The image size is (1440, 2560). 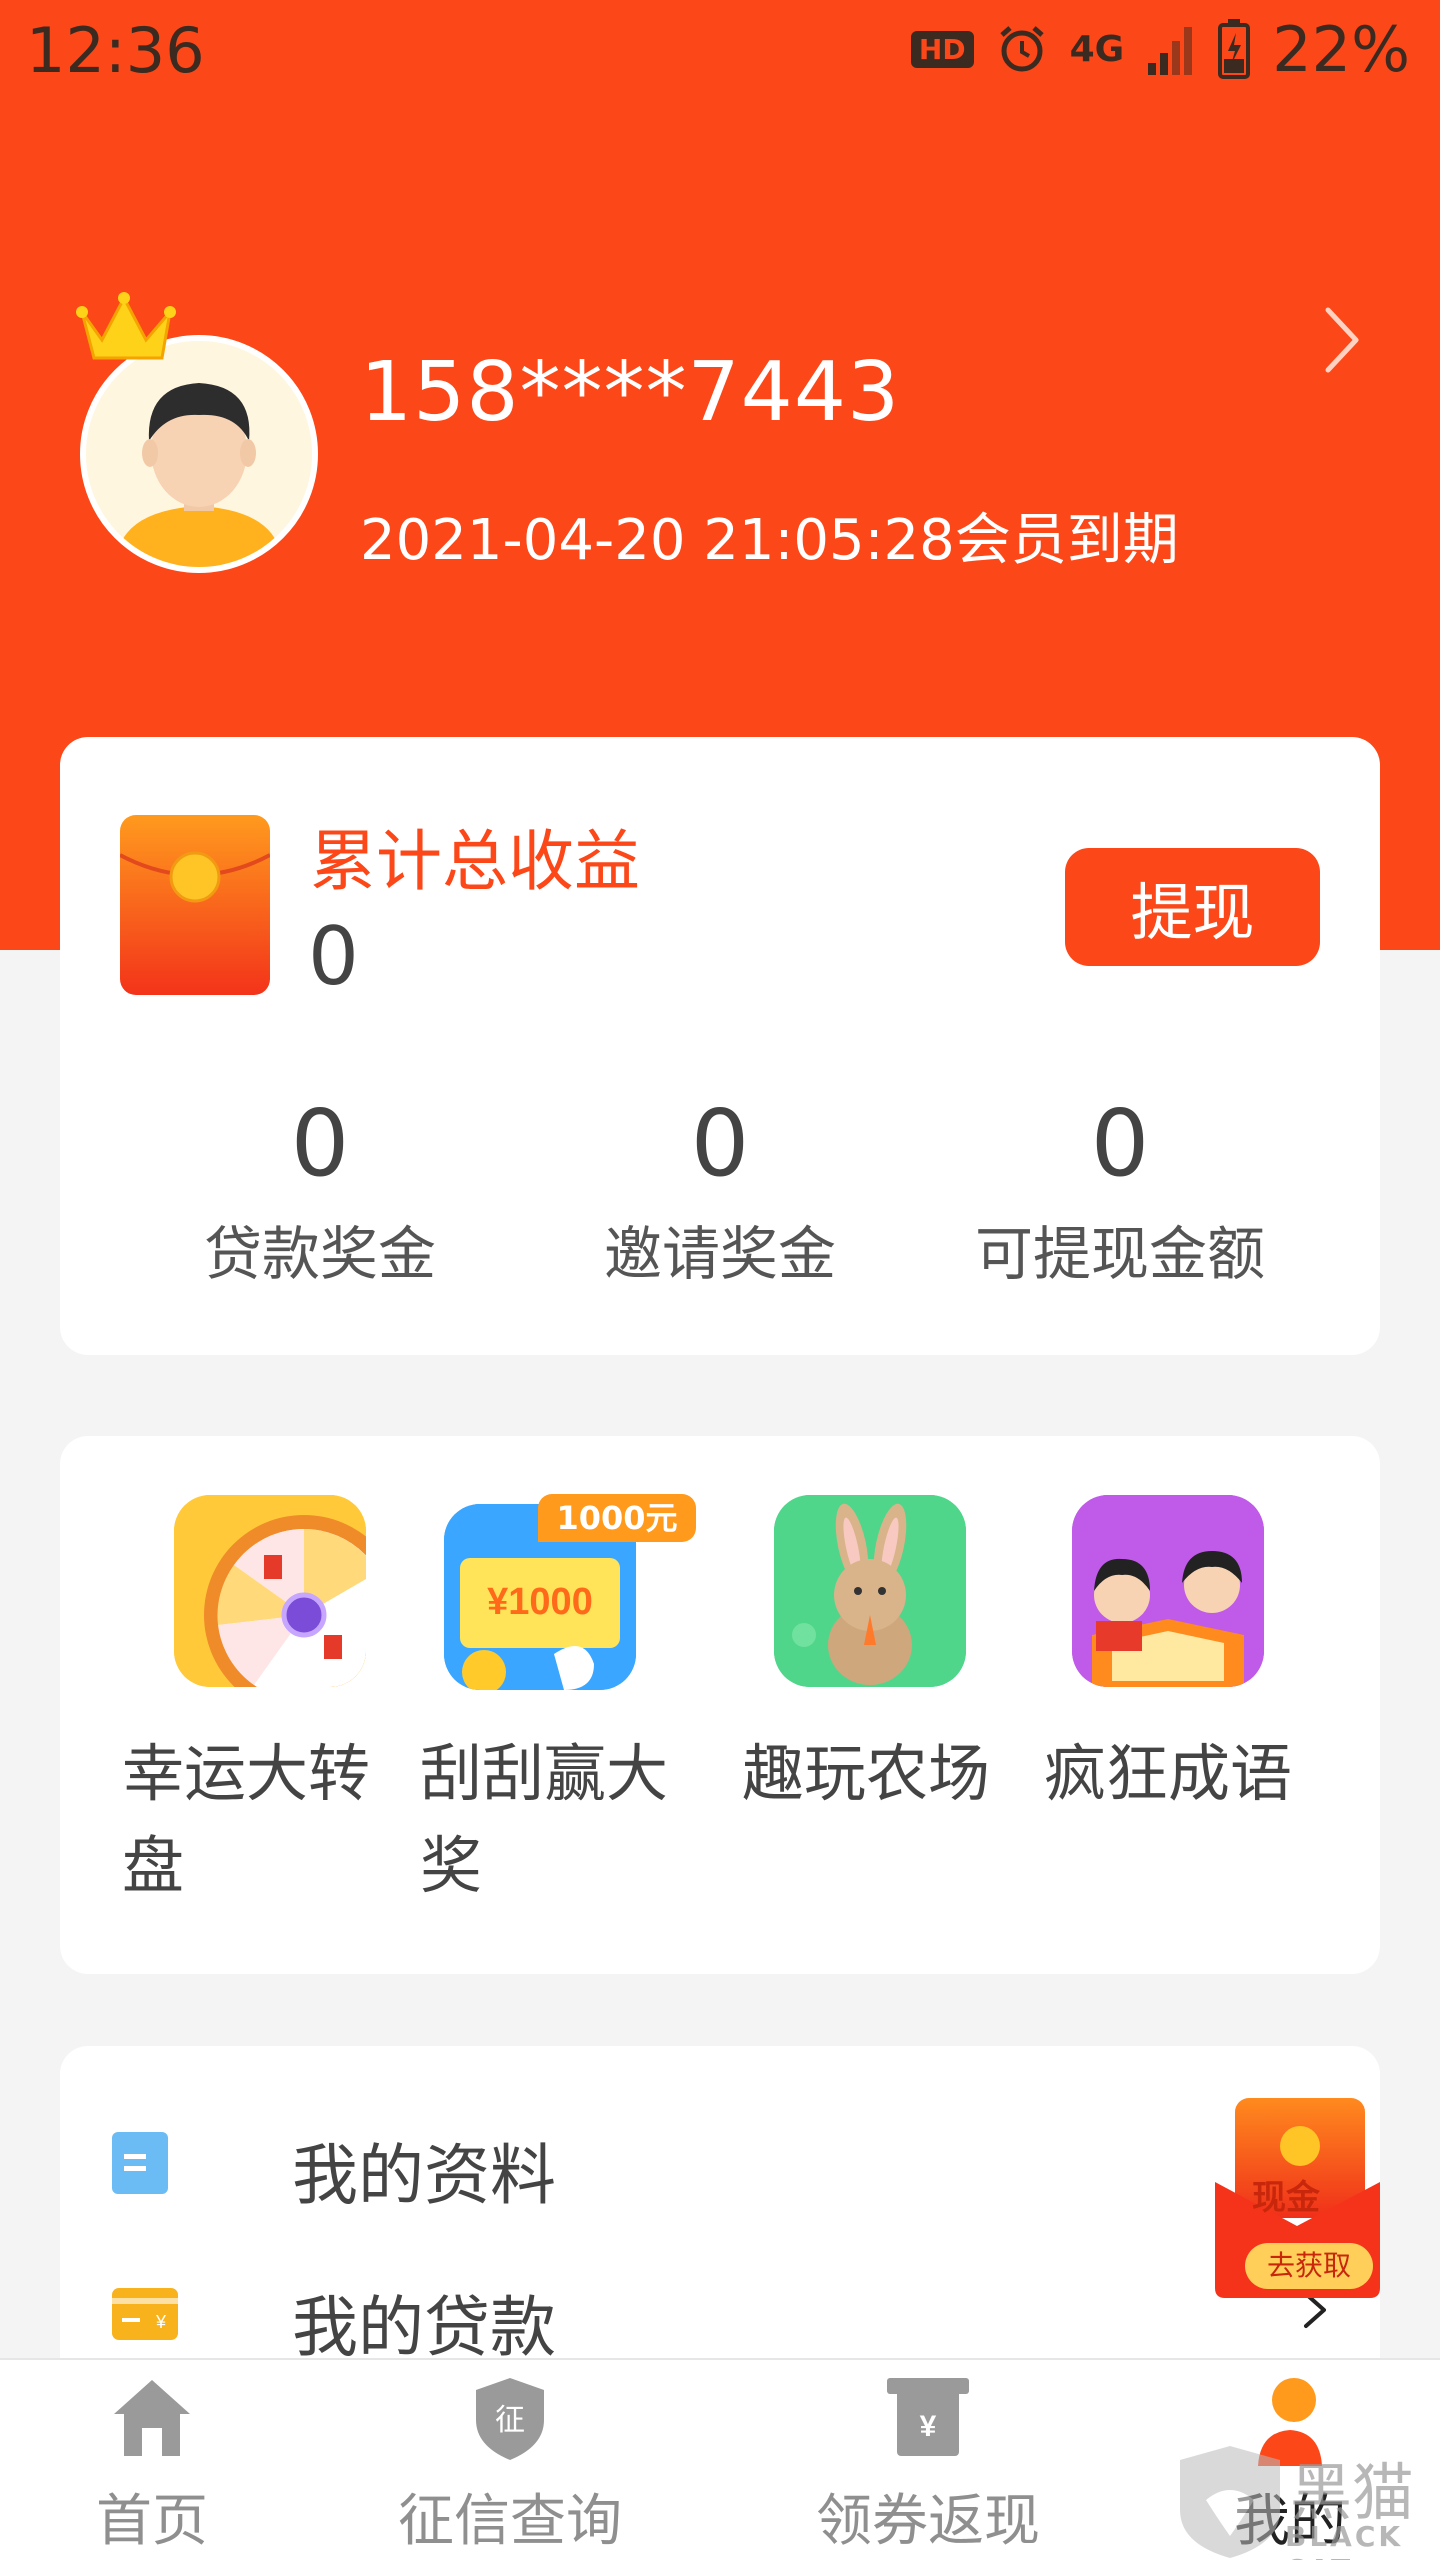 What do you see at coordinates (152, 2521) in the screenshot?
I see `nav-label: 首页` at bounding box center [152, 2521].